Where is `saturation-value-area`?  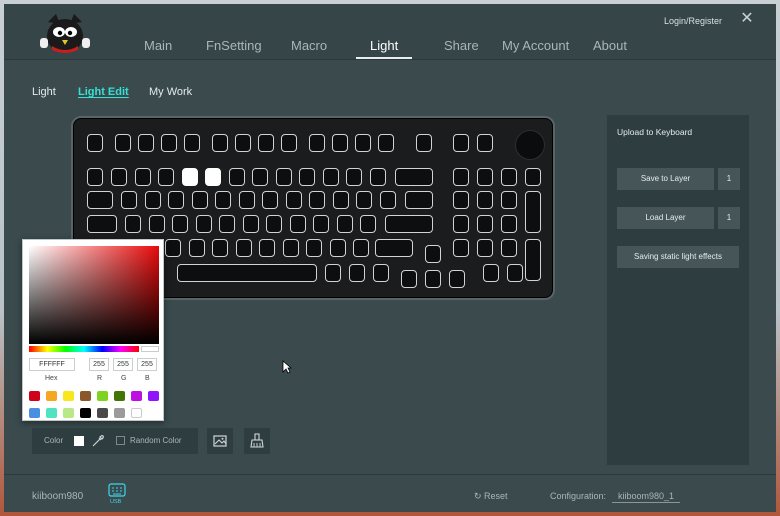
saturation-value-area is located at coordinates (94, 295).